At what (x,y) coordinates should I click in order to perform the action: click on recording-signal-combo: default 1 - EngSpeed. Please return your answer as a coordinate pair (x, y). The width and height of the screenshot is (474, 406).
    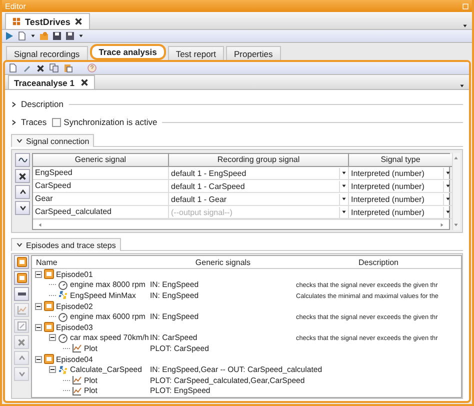
    Looking at the image, I should click on (259, 173).